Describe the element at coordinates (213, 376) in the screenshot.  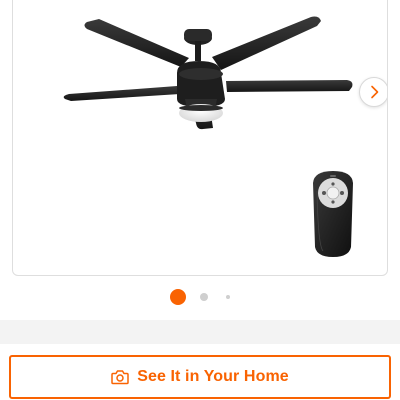
I see `cta-label: See It in Your Home` at that location.